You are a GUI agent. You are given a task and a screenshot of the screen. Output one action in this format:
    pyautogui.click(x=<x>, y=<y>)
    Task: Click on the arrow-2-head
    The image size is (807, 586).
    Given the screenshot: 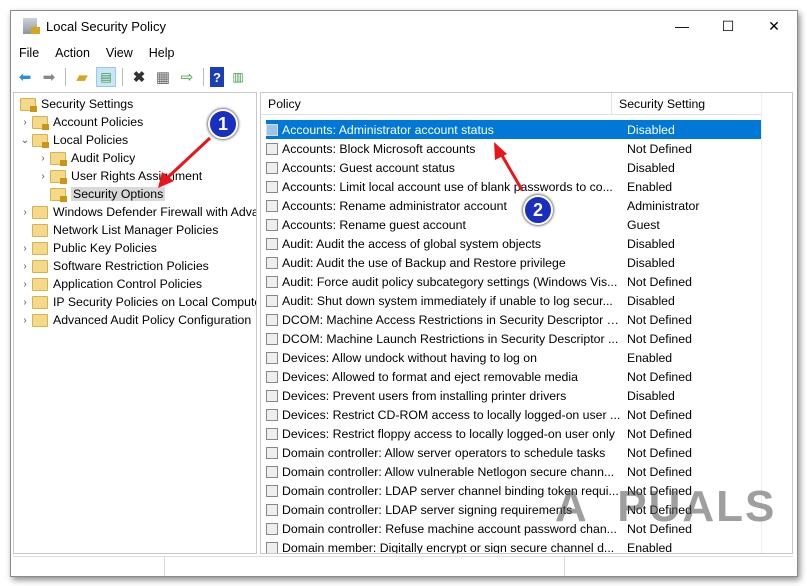 What is the action you would take?
    pyautogui.click(x=500, y=151)
    